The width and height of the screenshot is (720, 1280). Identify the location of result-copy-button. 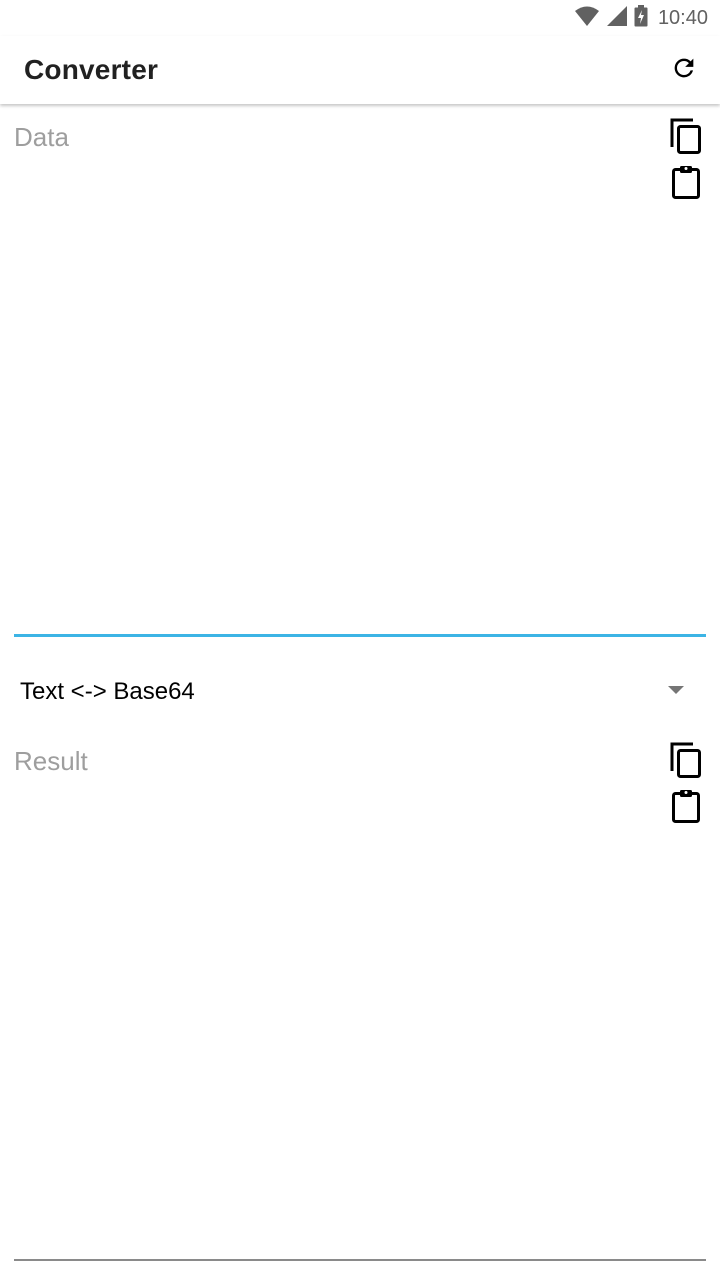
(686, 762).